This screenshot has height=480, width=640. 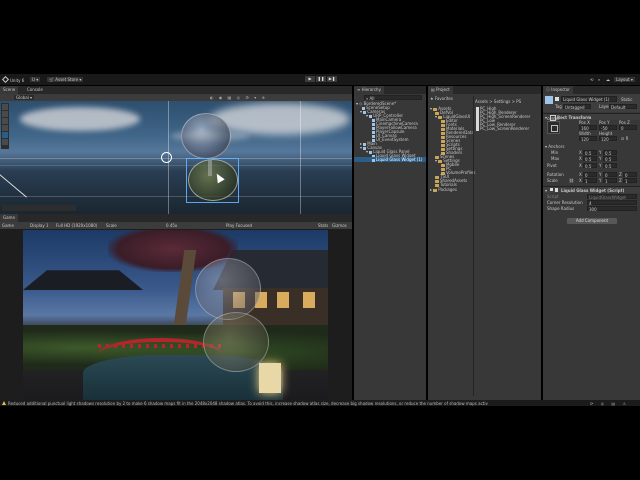 I want to click on pause-button: ❚❚, so click(x=321, y=79).